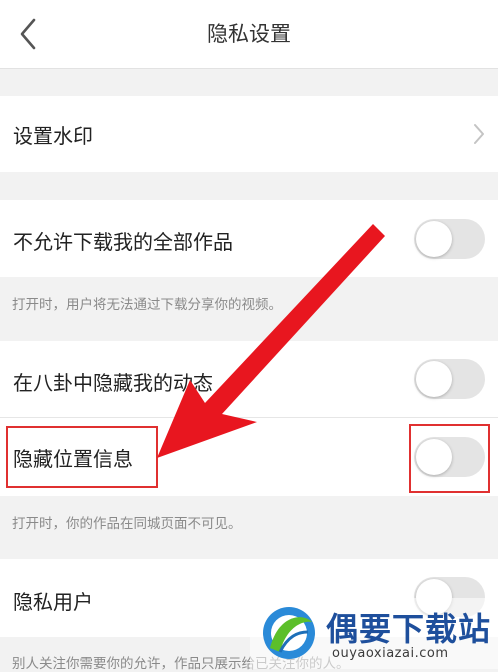 This screenshot has height=672, width=498. I want to click on highlight-box-toggle, so click(449, 458).